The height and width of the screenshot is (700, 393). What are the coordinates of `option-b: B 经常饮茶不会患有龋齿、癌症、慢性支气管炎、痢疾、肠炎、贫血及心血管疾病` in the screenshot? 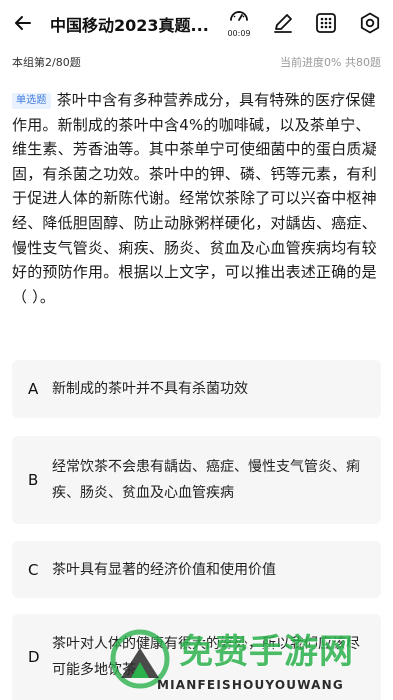 It's located at (196, 480).